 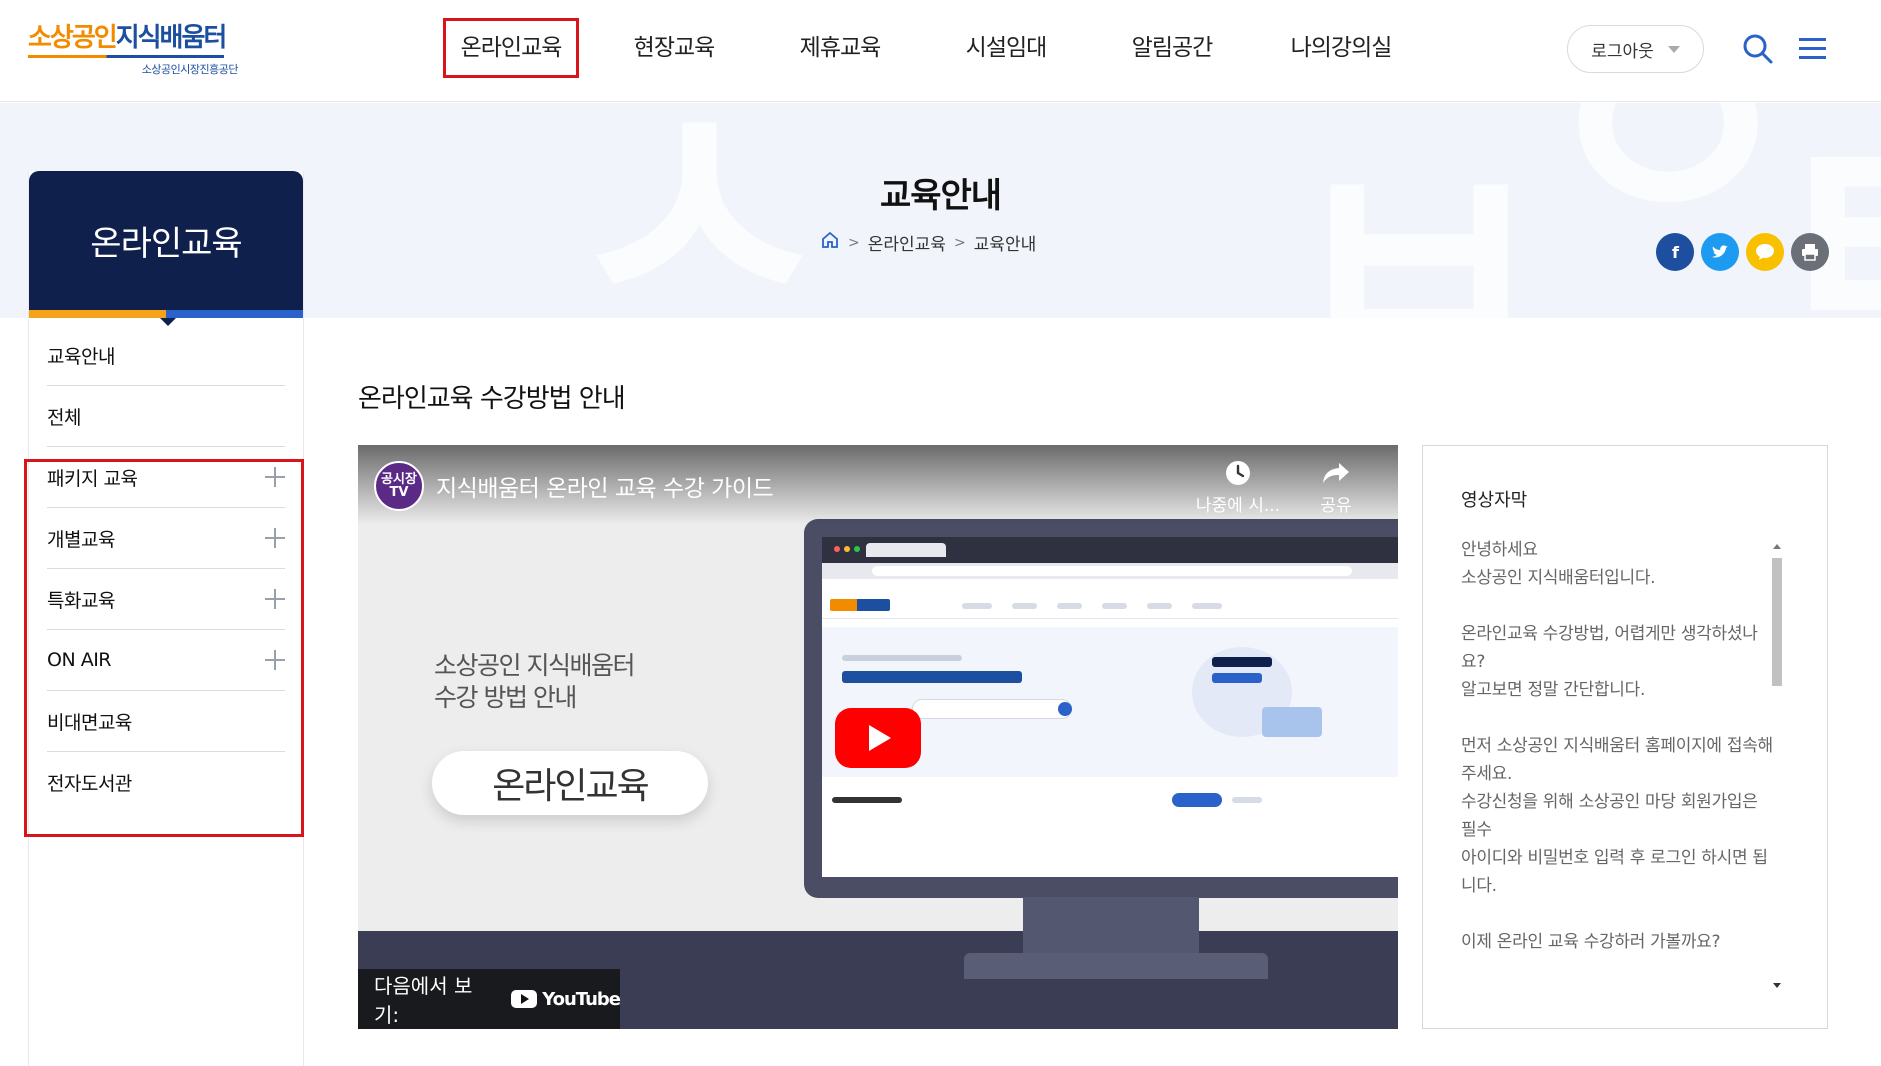 What do you see at coordinates (830, 242) in the screenshot?
I see `home-icon` at bounding box center [830, 242].